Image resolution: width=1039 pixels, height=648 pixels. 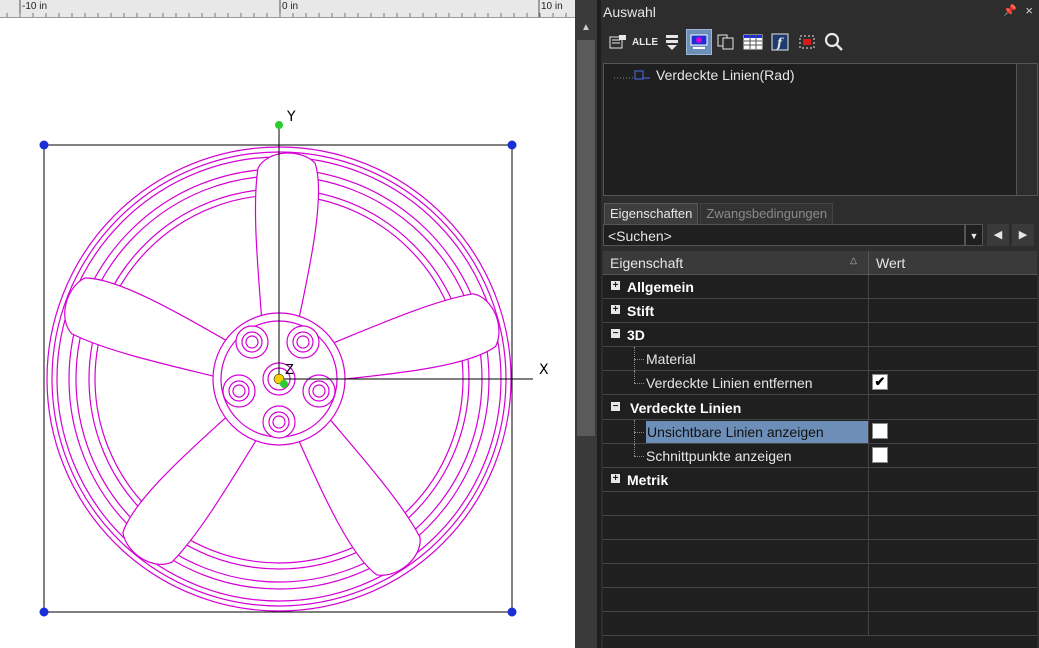 What do you see at coordinates (757, 432) in the screenshot?
I see `property-label-selected: Unsichtbare Linien anzeigen` at bounding box center [757, 432].